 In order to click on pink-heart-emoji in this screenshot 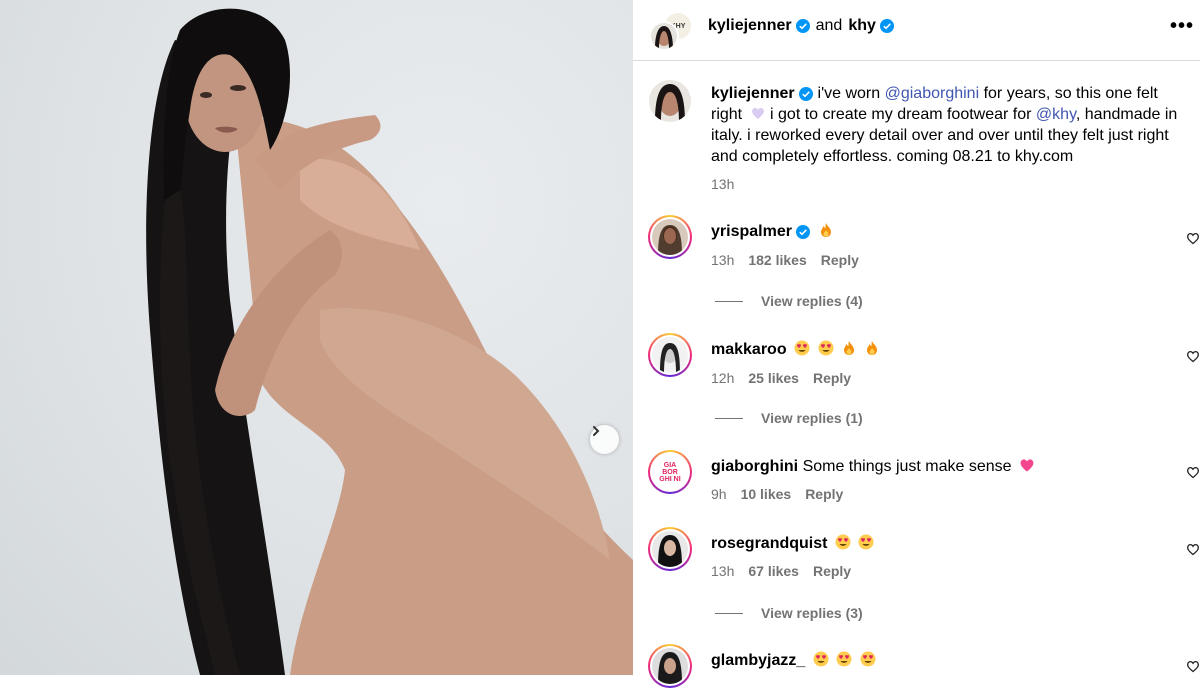, I will do `click(1027, 465)`.